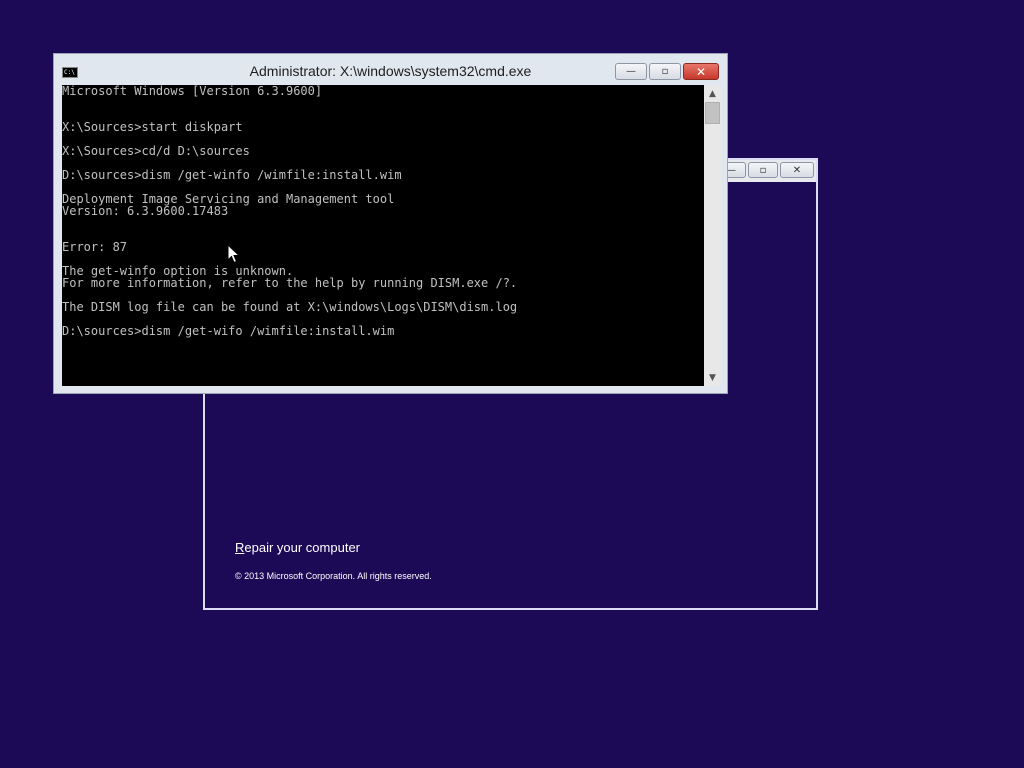 The image size is (1024, 768). I want to click on scroll-thumb, so click(712, 113).